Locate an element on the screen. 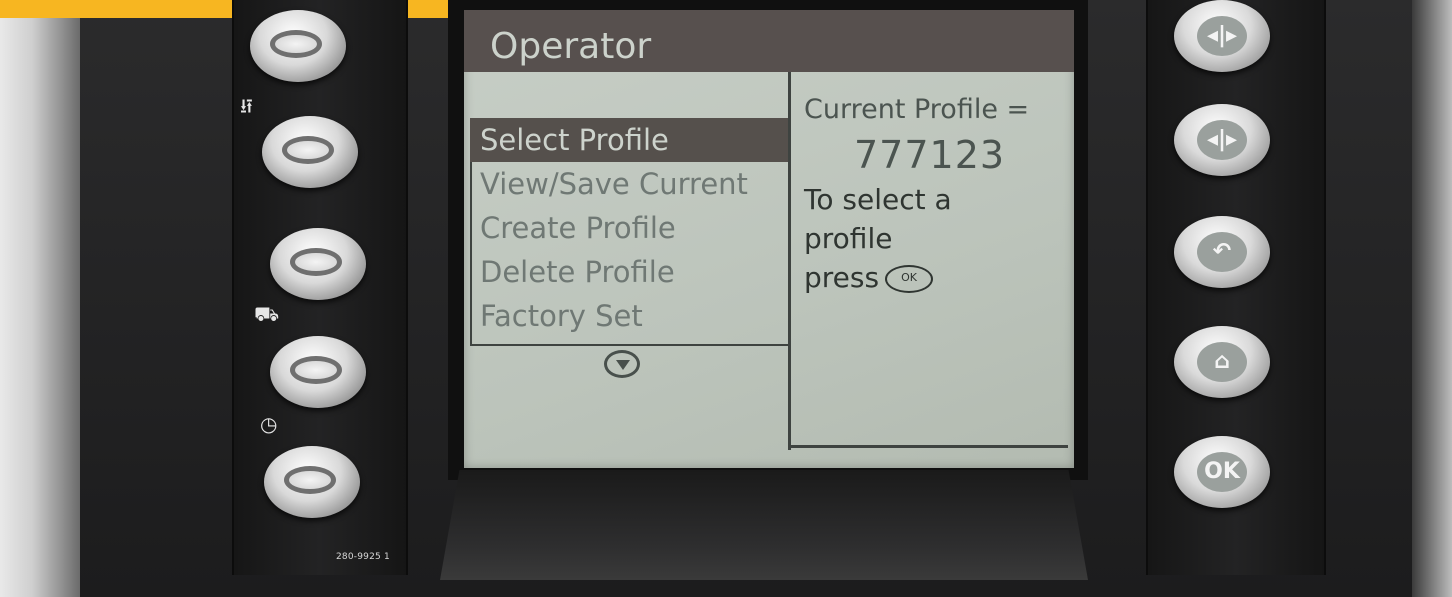 The width and height of the screenshot is (1452, 597). screen-title: Operator is located at coordinates (571, 46).